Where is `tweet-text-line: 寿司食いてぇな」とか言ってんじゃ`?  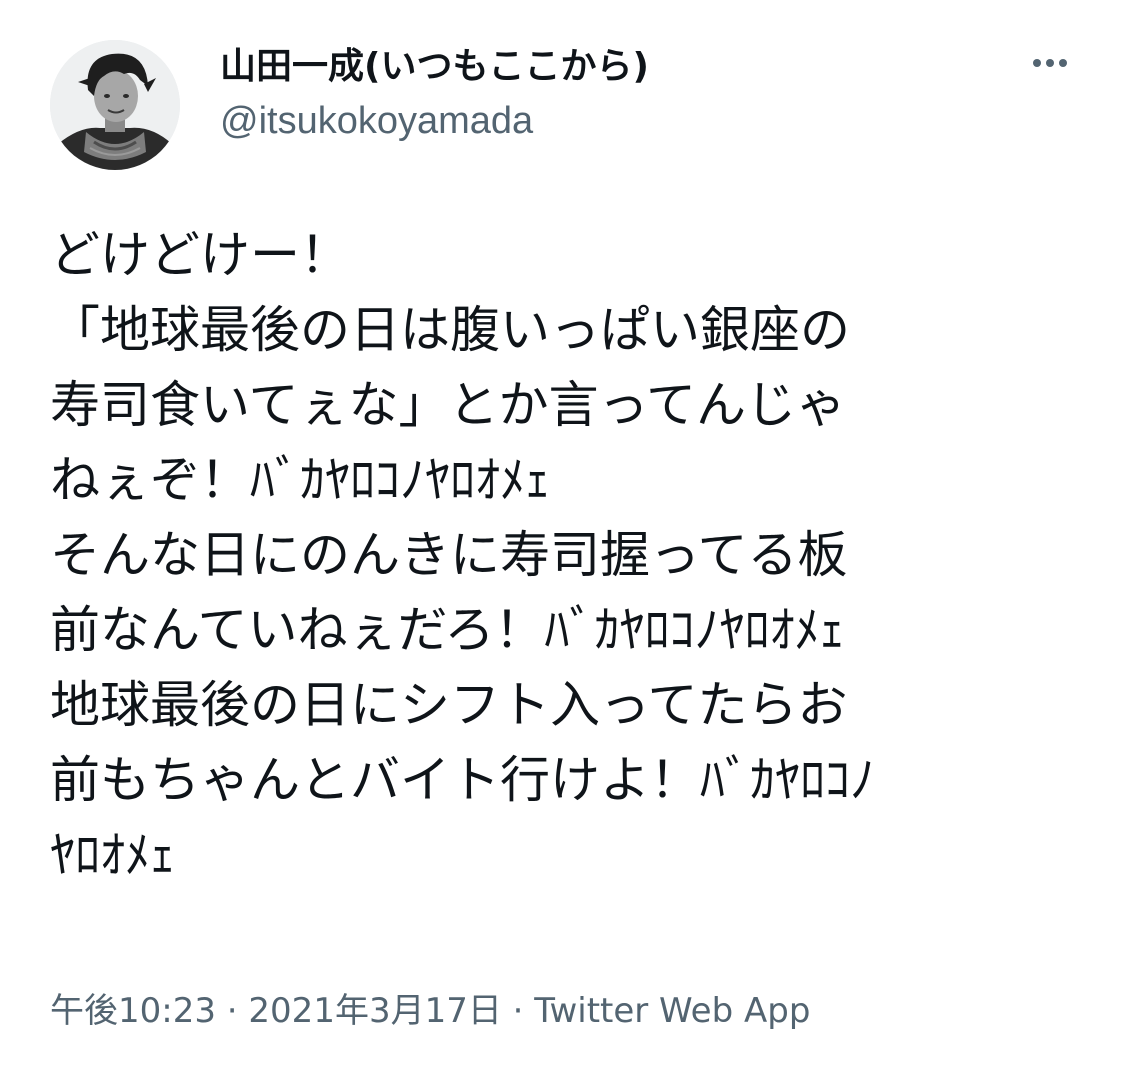 tweet-text-line: 寿司食いてぇな」とか言ってんじゃ is located at coordinates (448, 405).